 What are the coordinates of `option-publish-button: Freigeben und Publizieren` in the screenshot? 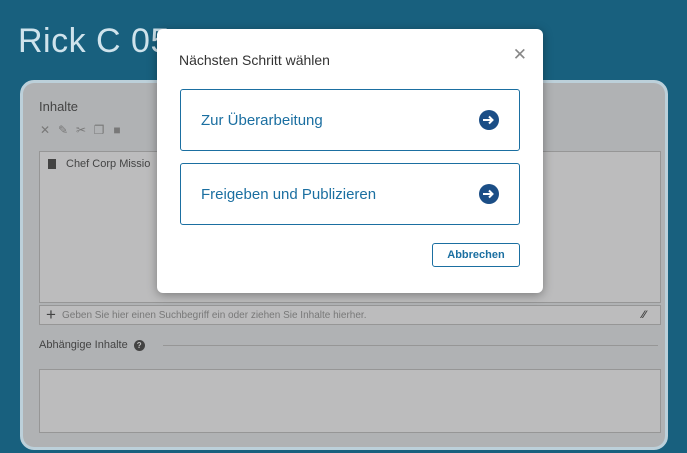 It's located at (350, 194).